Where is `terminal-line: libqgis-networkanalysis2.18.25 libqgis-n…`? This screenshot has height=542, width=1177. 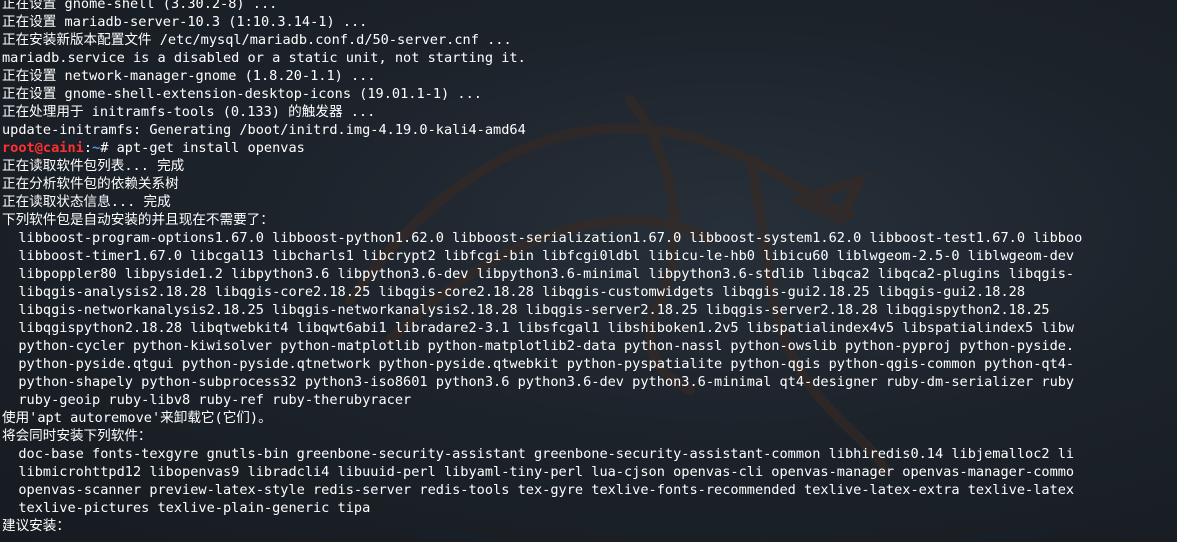
terminal-line: libqgis-networkanalysis2.18.25 libqgis-n… is located at coordinates (526, 310).